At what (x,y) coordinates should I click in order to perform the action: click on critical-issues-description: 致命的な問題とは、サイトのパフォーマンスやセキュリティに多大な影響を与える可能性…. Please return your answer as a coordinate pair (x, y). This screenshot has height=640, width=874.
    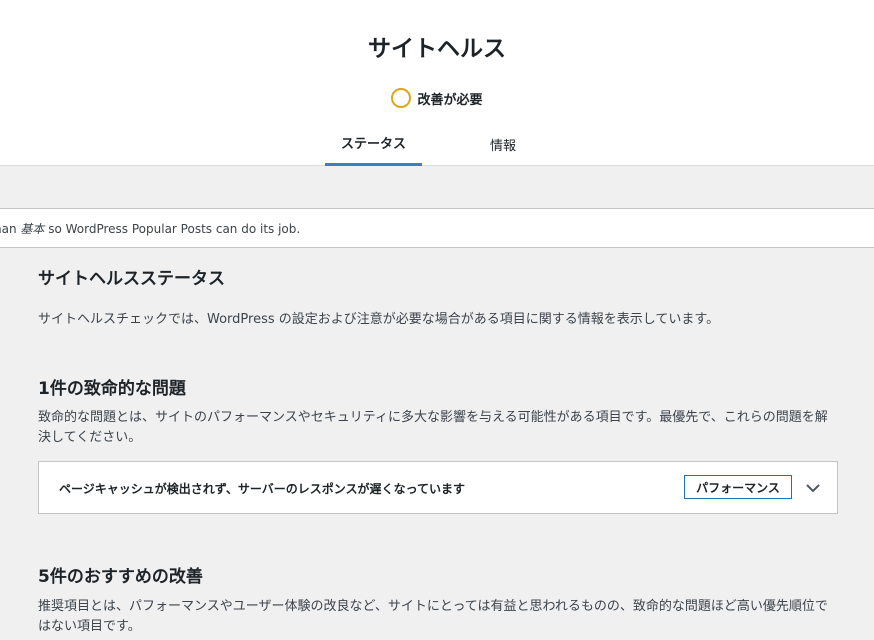
    Looking at the image, I should click on (433, 427).